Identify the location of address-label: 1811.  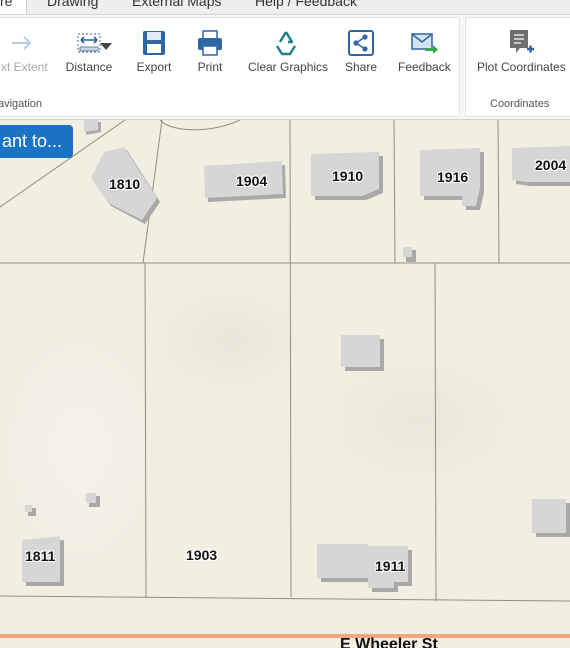
(40, 556).